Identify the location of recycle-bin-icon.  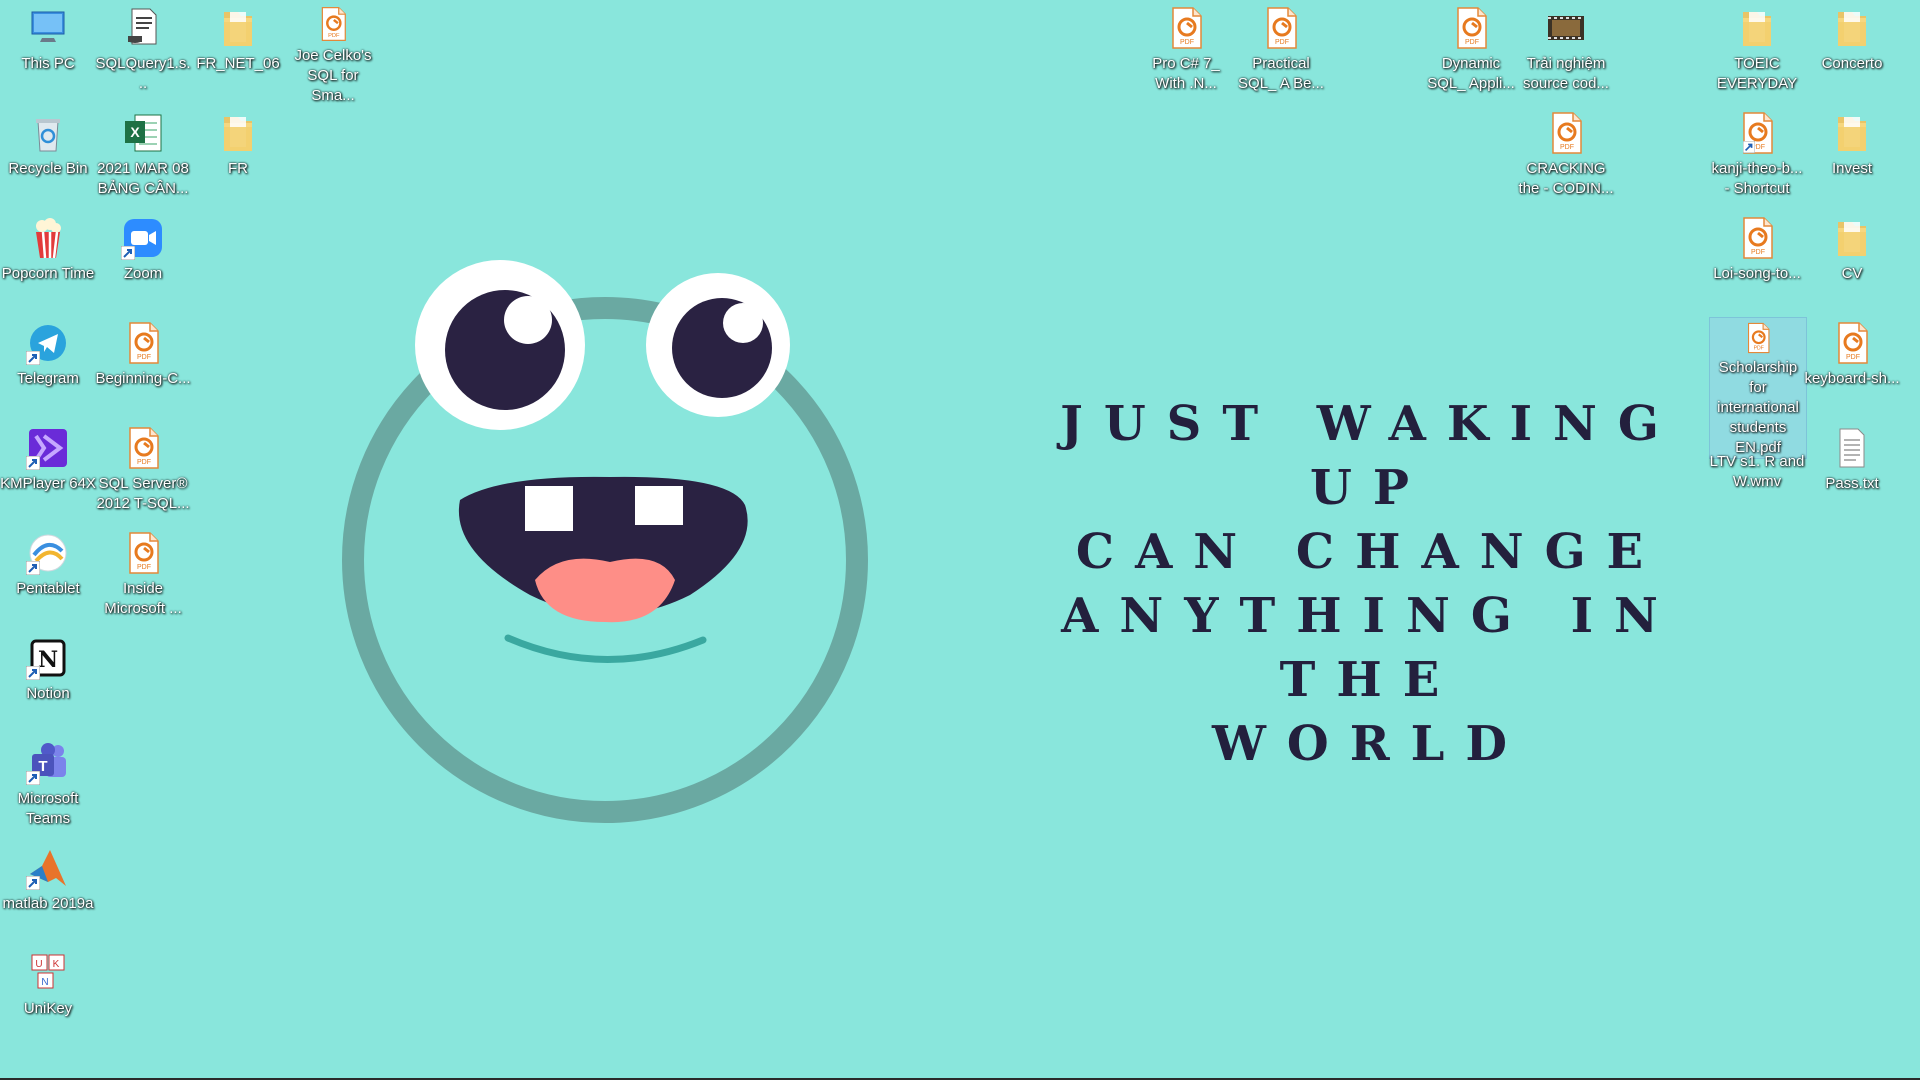
(48, 135).